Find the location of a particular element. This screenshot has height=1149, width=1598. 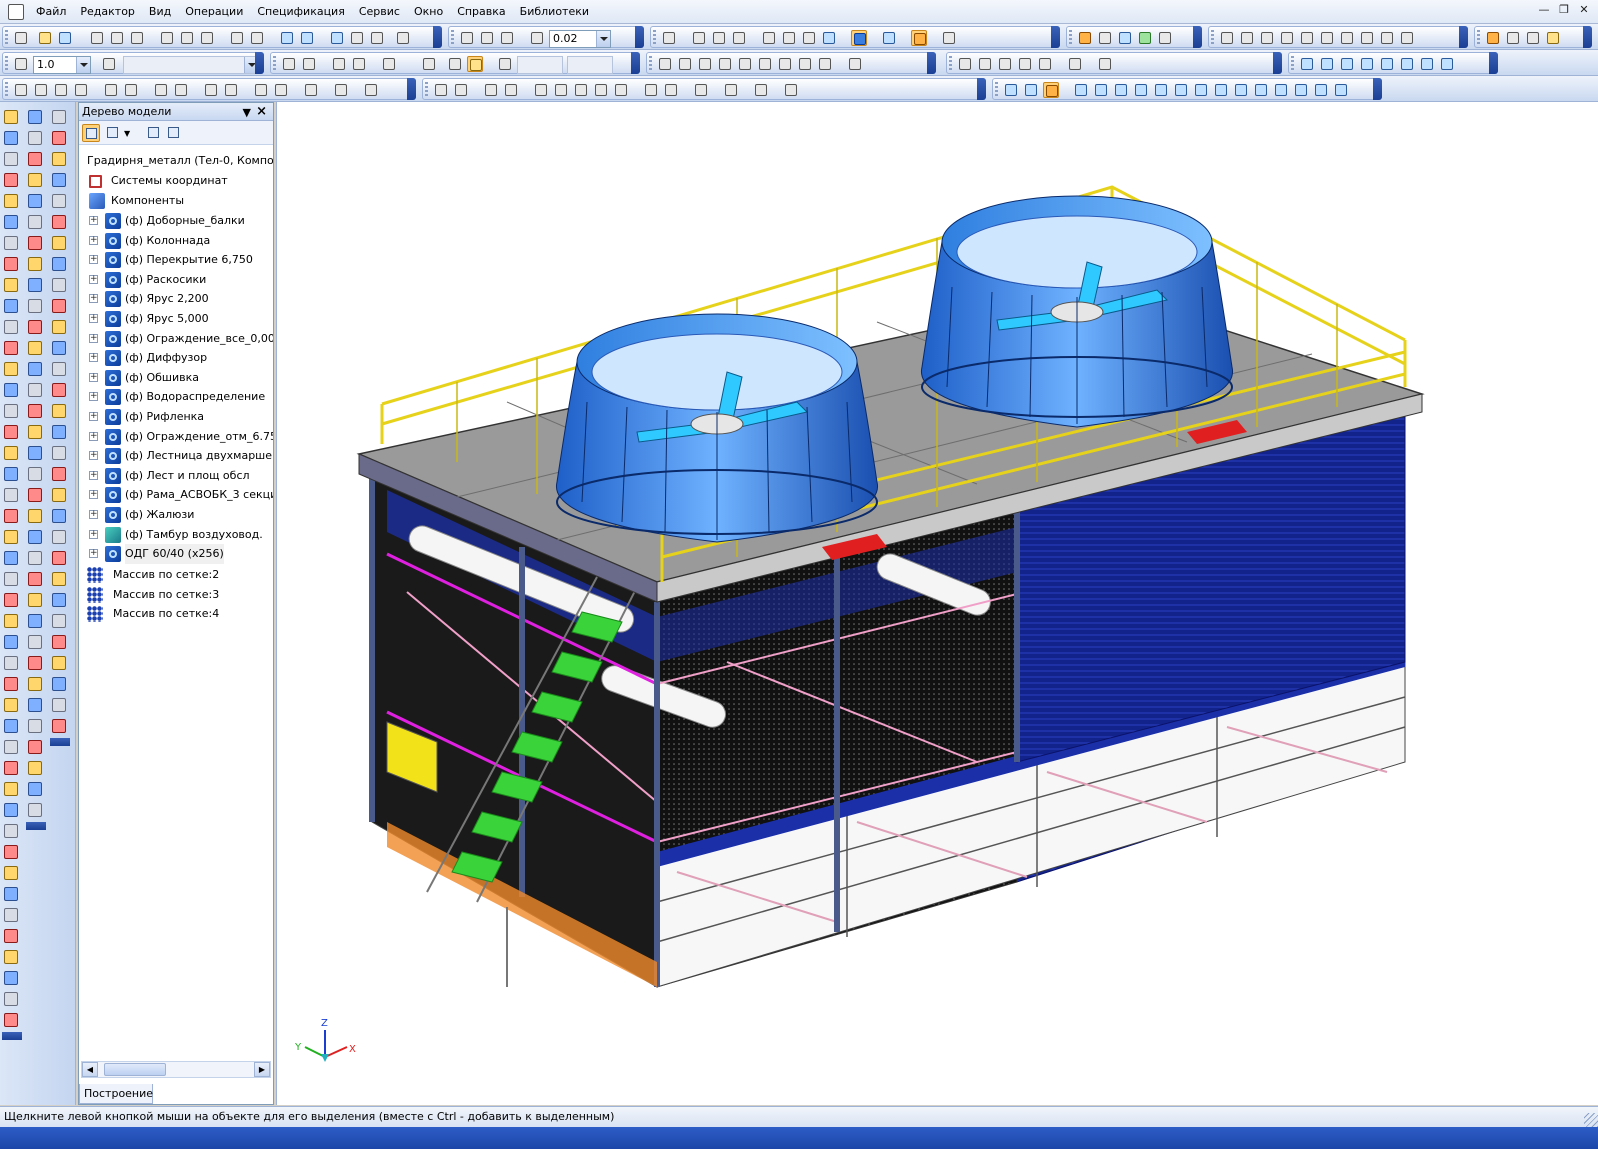

weld-icon is located at coordinates (281, 90).